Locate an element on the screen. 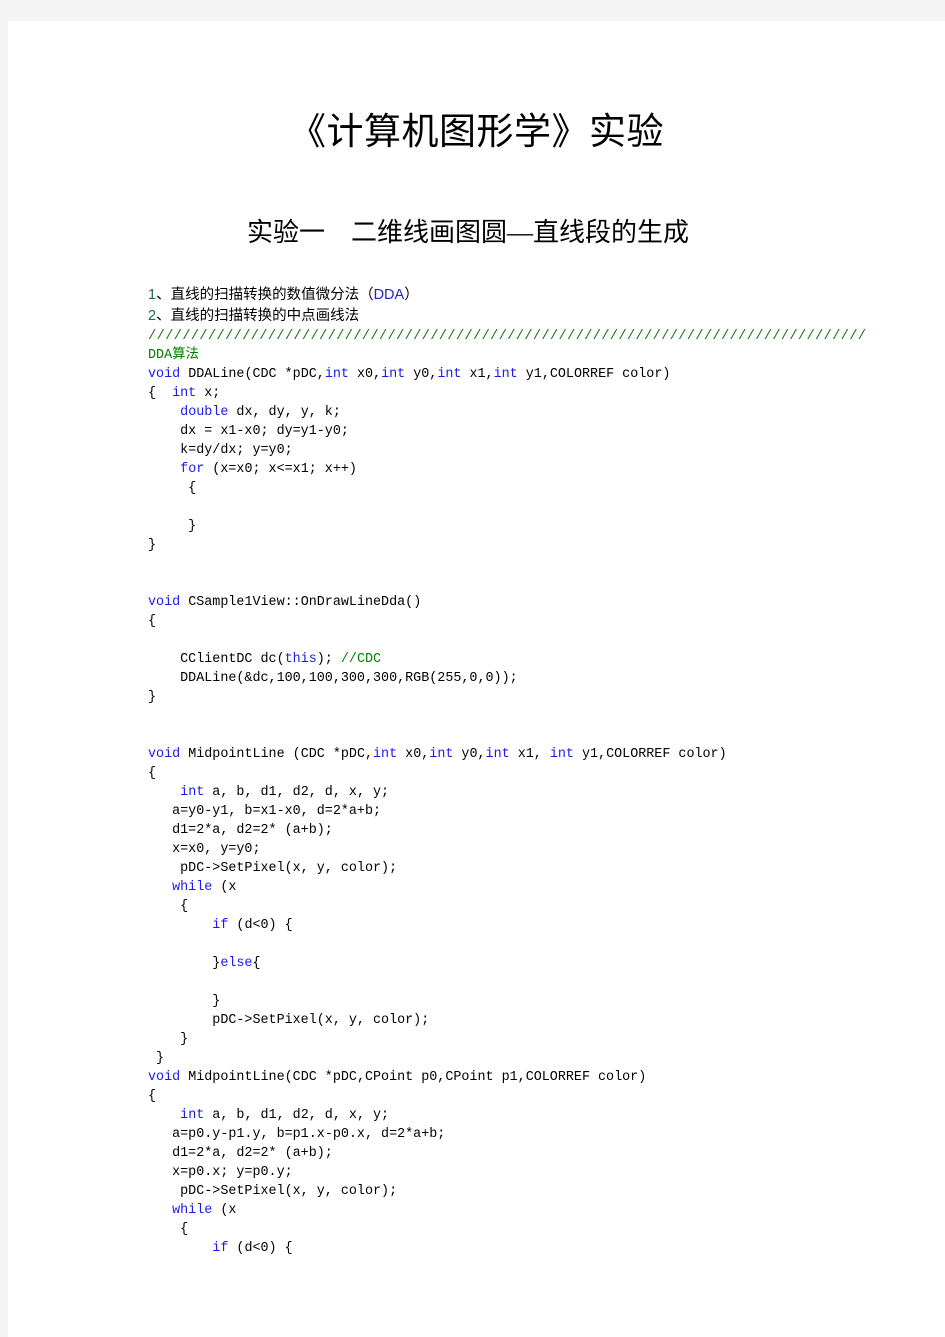 The image size is (945, 1337). code-line: x=x0, y=y0; is located at coordinates (538, 849).